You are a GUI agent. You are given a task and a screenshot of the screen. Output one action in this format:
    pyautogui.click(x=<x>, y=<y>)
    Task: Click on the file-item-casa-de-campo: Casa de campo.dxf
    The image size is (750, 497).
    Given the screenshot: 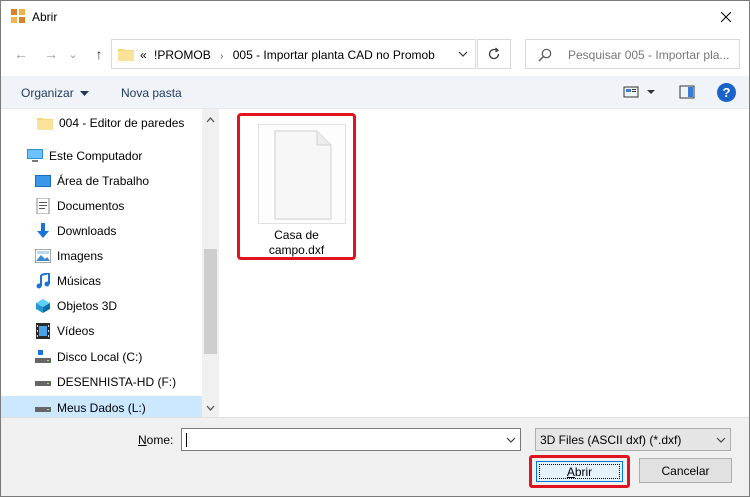 What is the action you would take?
    pyautogui.click(x=296, y=186)
    